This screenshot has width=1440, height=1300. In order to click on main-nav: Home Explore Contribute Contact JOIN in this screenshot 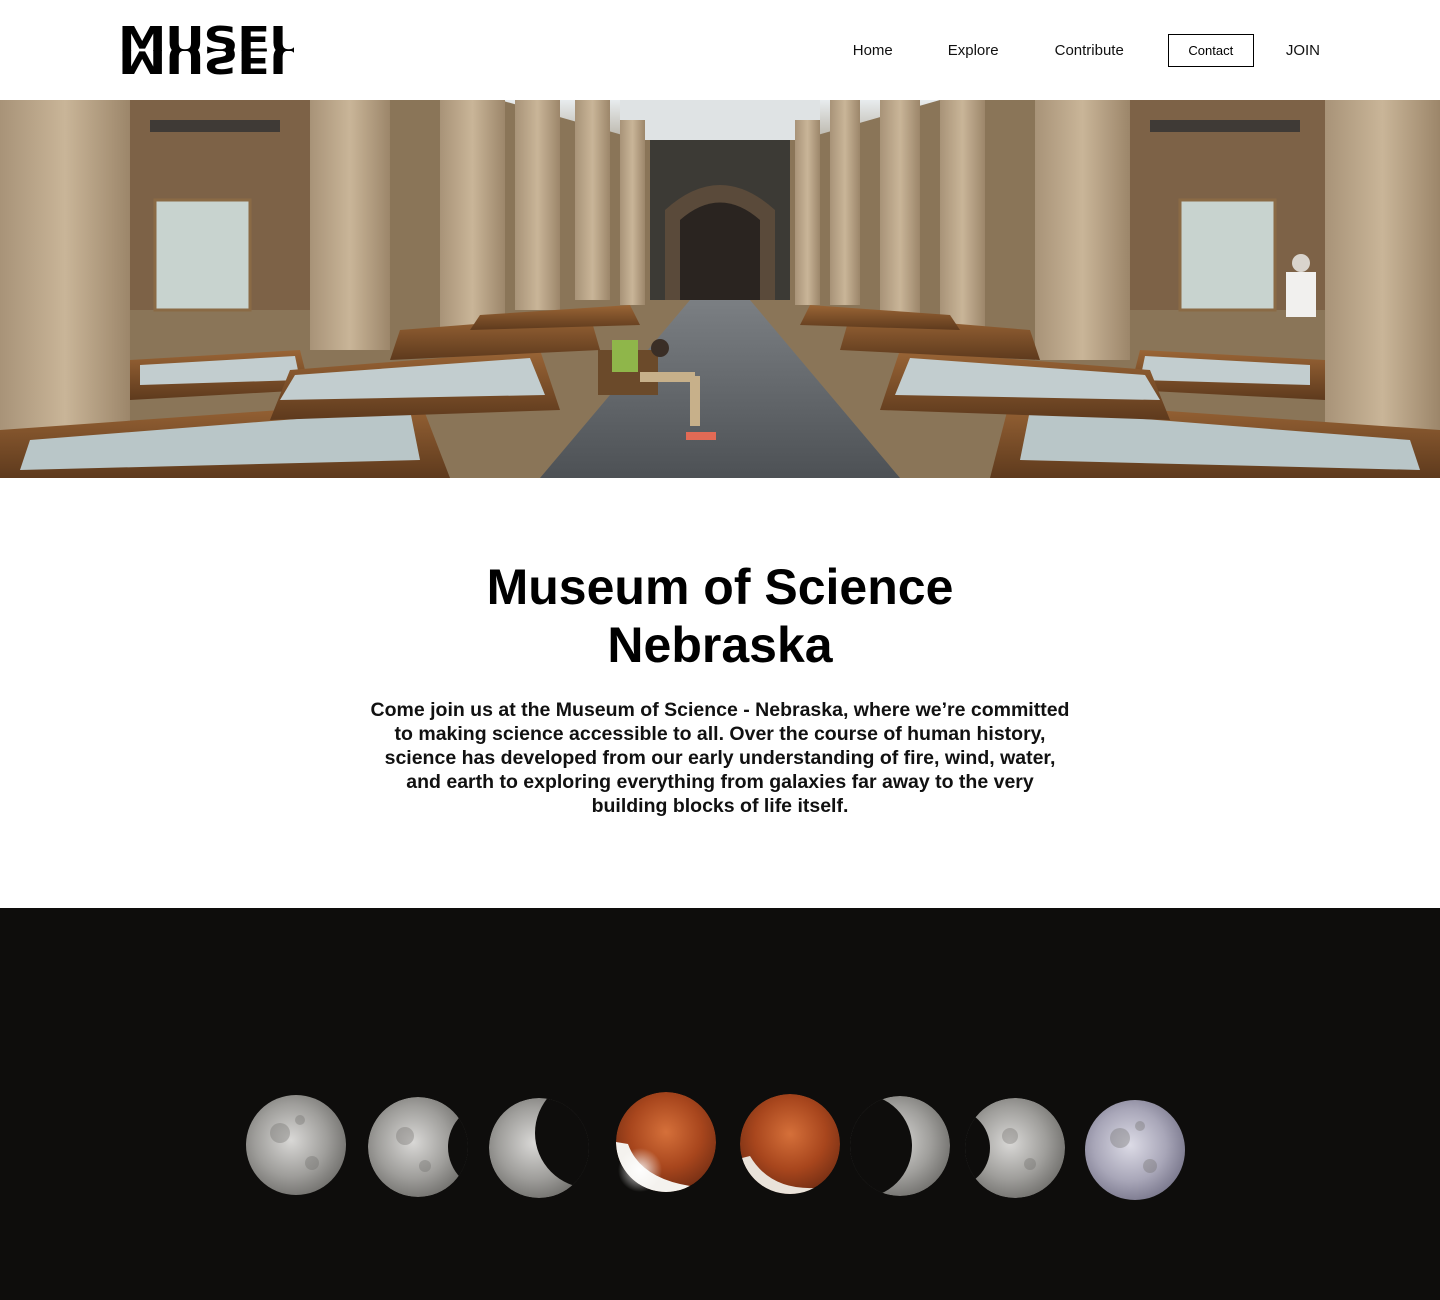, I will do `click(1086, 50)`.